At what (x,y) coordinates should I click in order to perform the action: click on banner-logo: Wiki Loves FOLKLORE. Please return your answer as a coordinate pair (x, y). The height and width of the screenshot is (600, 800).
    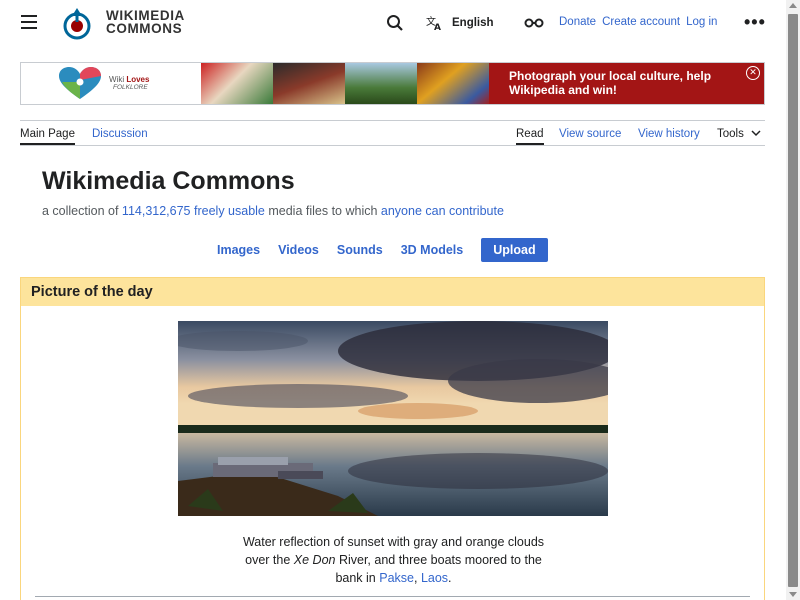
    Looking at the image, I should click on (111, 83).